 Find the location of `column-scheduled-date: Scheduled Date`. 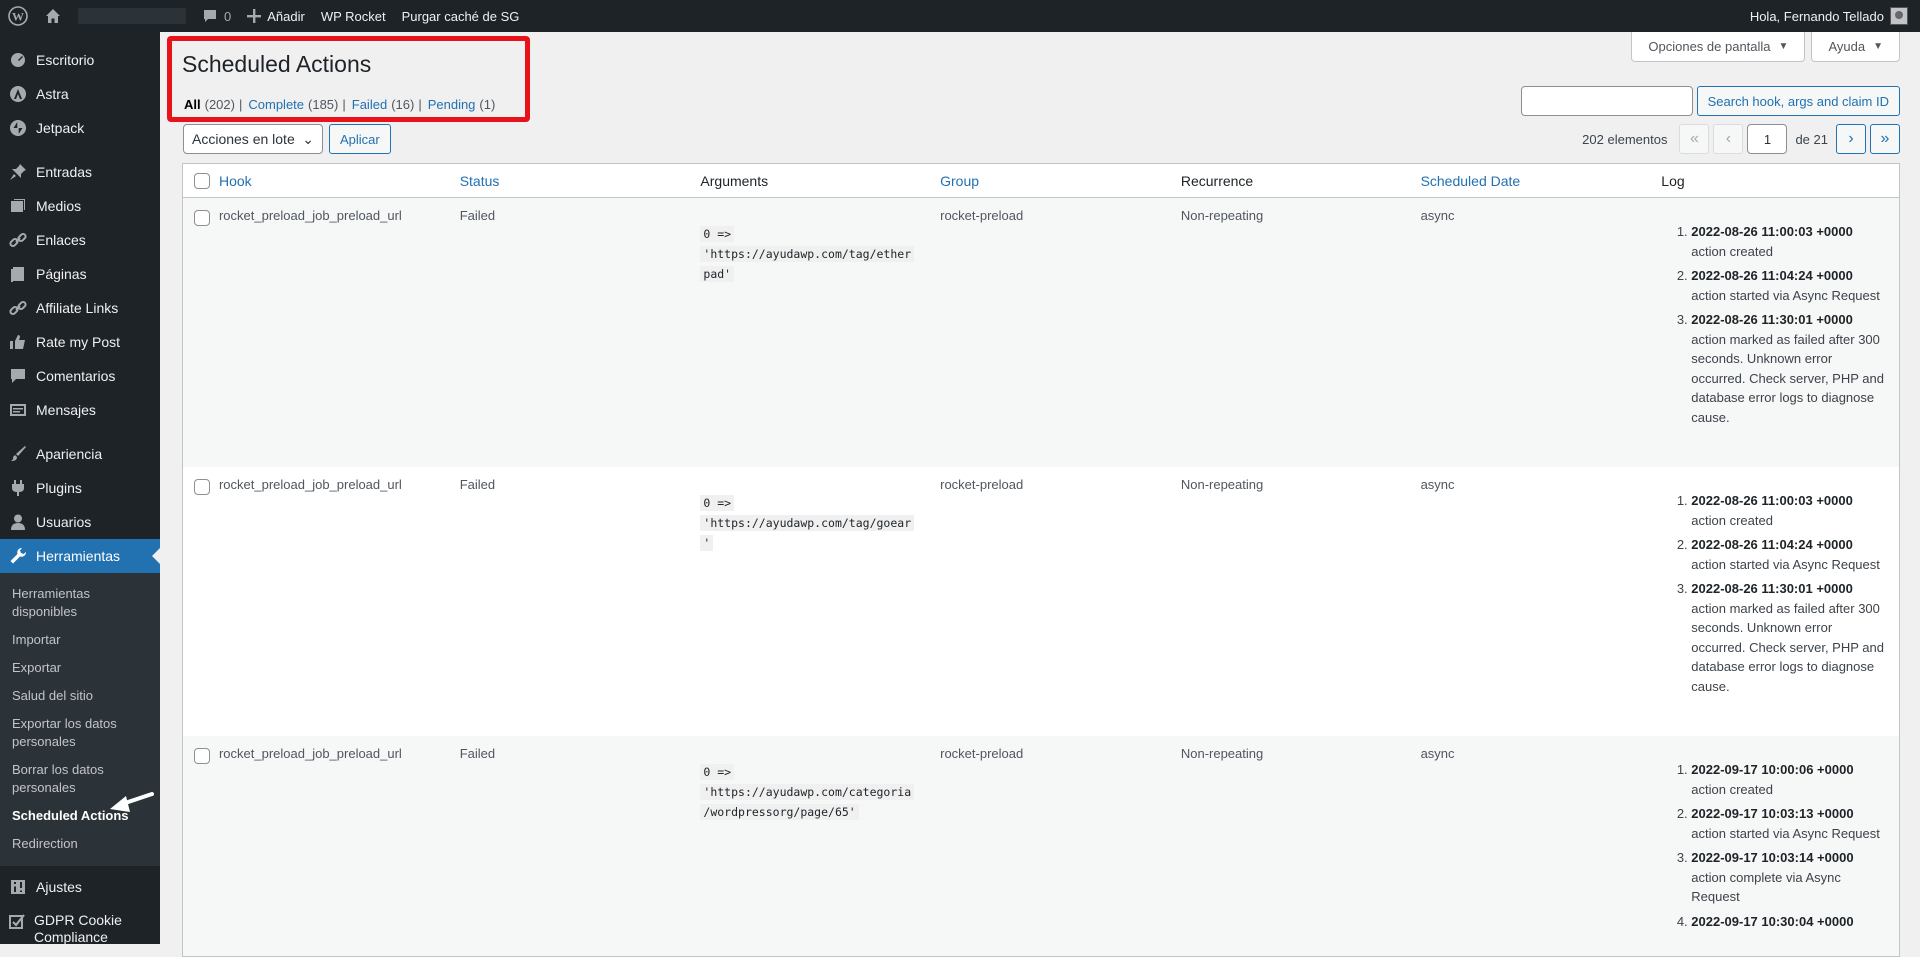

column-scheduled-date: Scheduled Date is located at coordinates (1471, 181).